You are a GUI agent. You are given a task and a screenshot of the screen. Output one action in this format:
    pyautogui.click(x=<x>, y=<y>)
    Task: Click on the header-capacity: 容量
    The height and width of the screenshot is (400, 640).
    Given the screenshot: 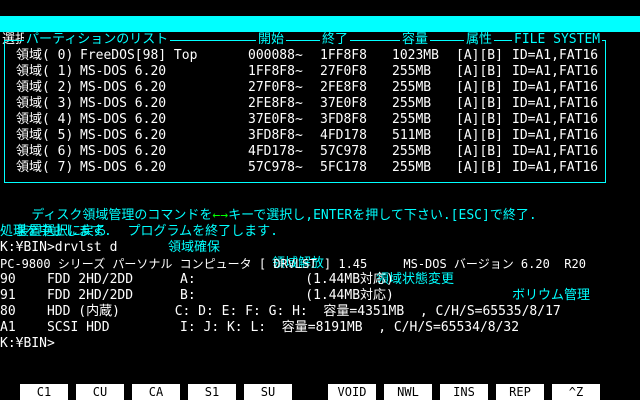 What is the action you would take?
    pyautogui.click(x=415, y=40)
    